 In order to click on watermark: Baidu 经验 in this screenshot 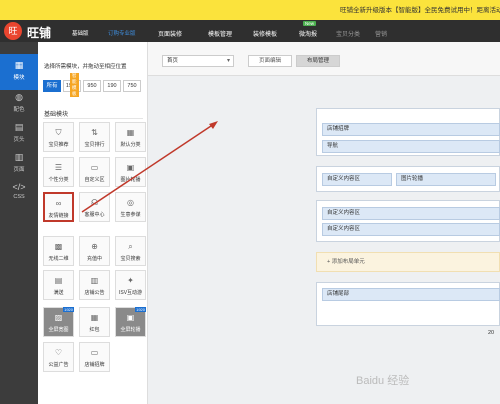, I will do `click(383, 381)`.